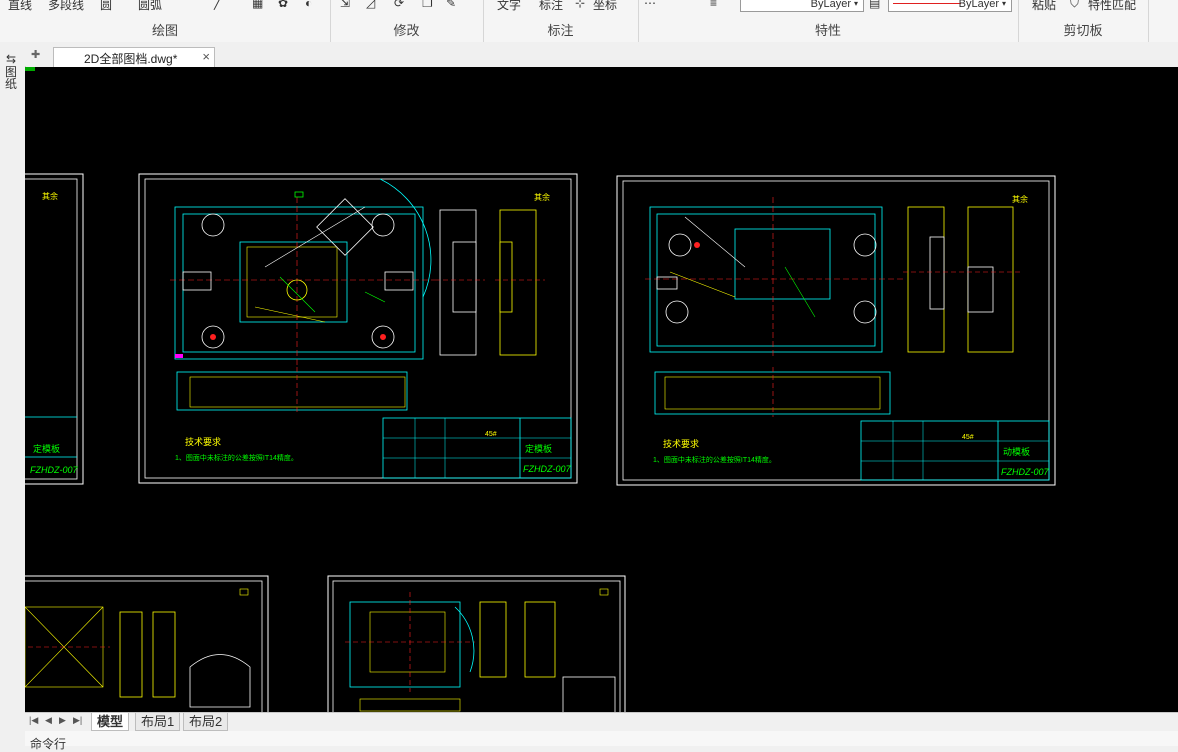  What do you see at coordinates (308, 5) in the screenshot?
I see `boundary-icon: ◐` at bounding box center [308, 5].